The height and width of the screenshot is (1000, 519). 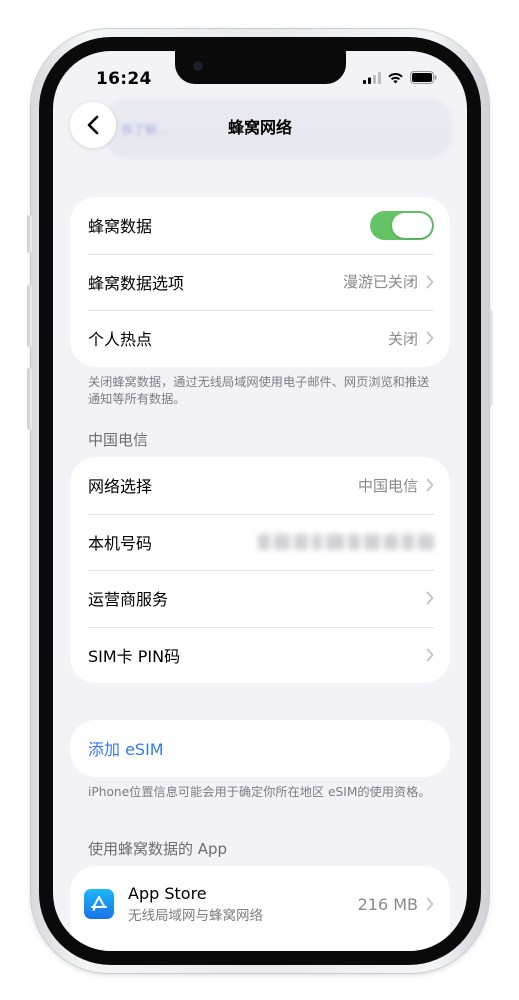 What do you see at coordinates (259, 127) in the screenshot?
I see `nav-title: 蜂窝网络` at bounding box center [259, 127].